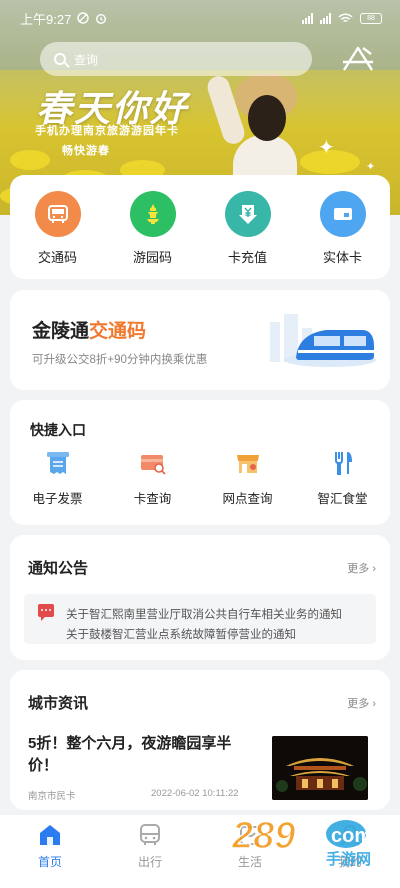 The width and height of the screenshot is (400, 888). I want to click on tab-label: 首页, so click(49, 862).